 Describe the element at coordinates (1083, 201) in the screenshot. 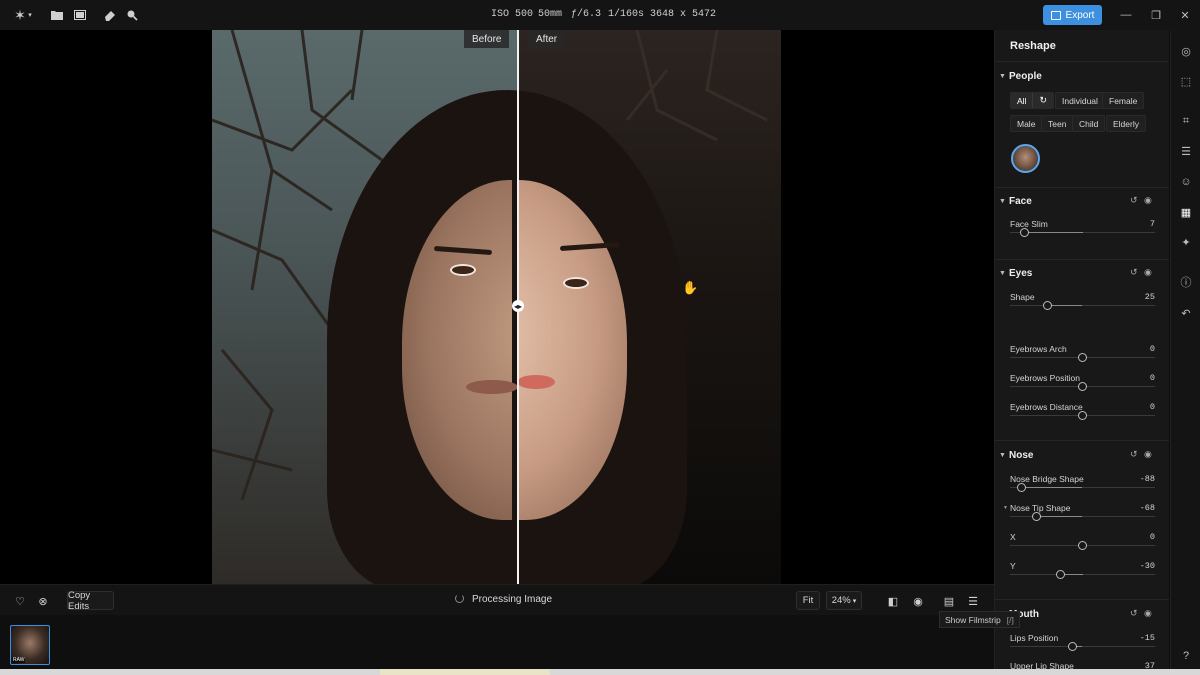

I see `face-section-header: ▼ Face ↺ ◉` at that location.